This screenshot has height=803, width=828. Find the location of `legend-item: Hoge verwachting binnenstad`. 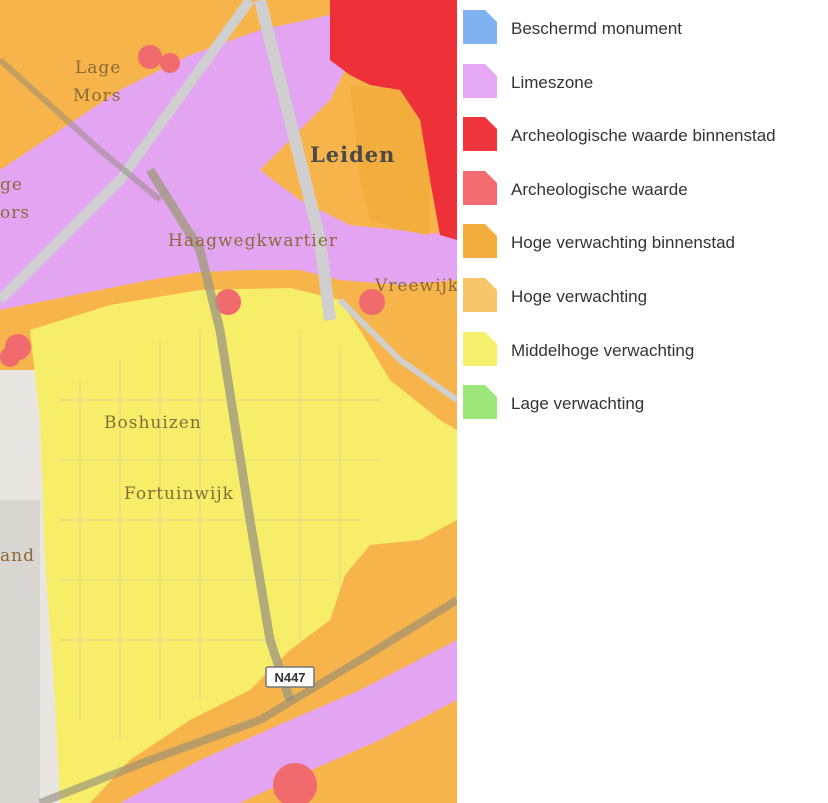

legend-item: Hoge verwachting binnenstad is located at coordinates (645, 244).